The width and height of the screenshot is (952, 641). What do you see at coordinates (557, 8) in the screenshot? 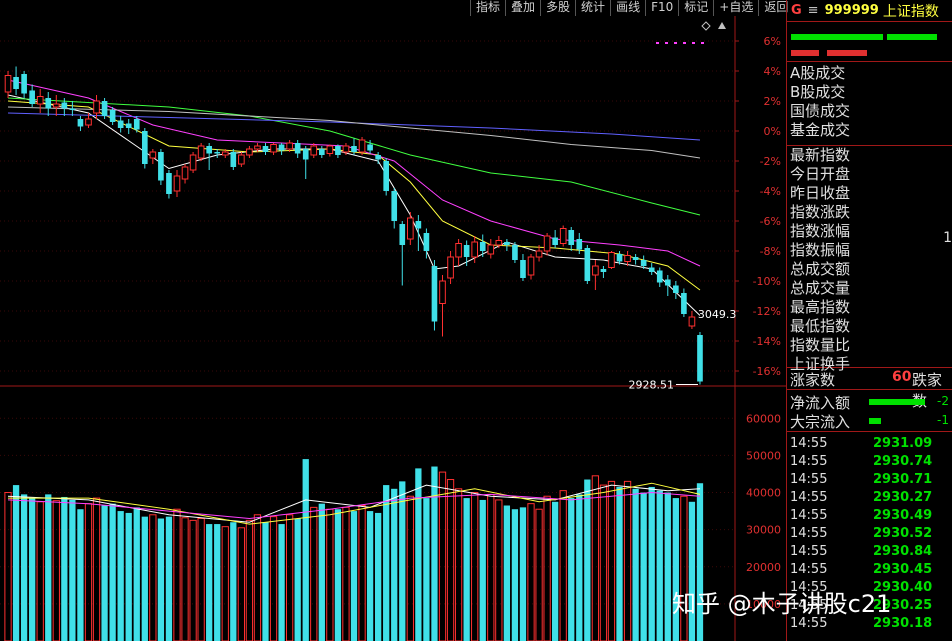
I see `toolbar-button: 多股` at bounding box center [557, 8].